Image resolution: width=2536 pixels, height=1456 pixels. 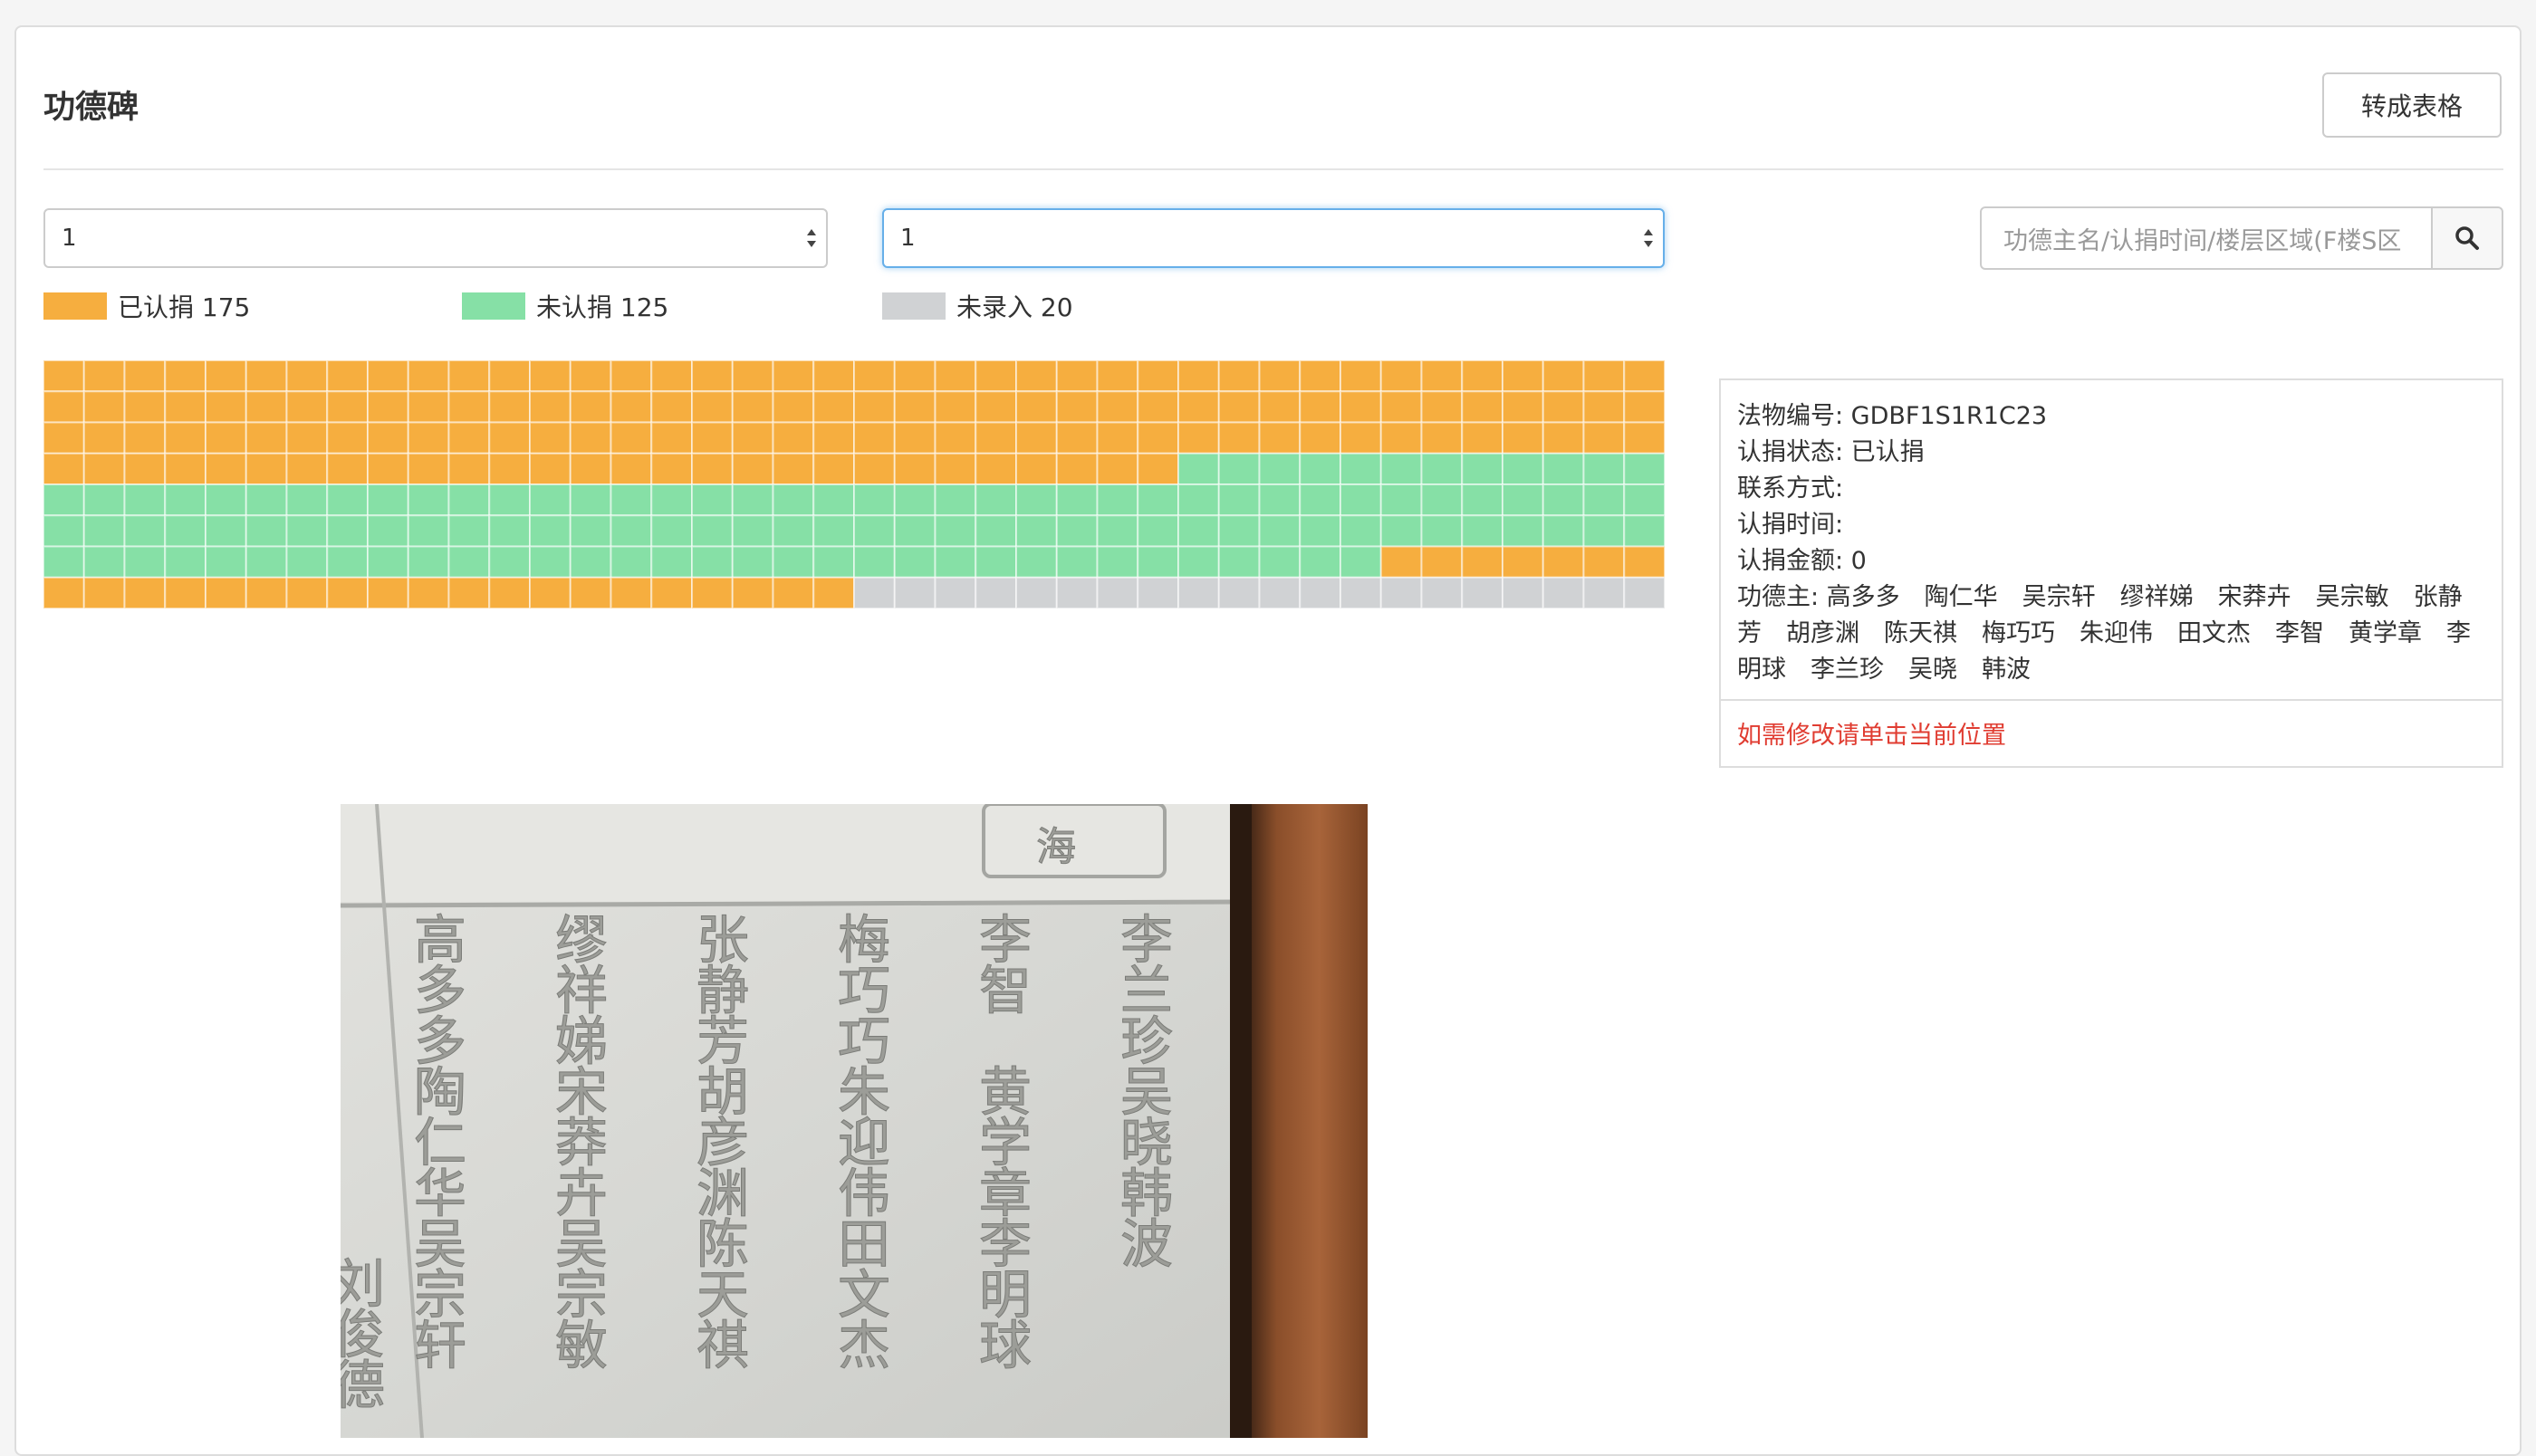 What do you see at coordinates (1872, 733) in the screenshot?
I see `edit-position-link: 如需修改请单击当前位置` at bounding box center [1872, 733].